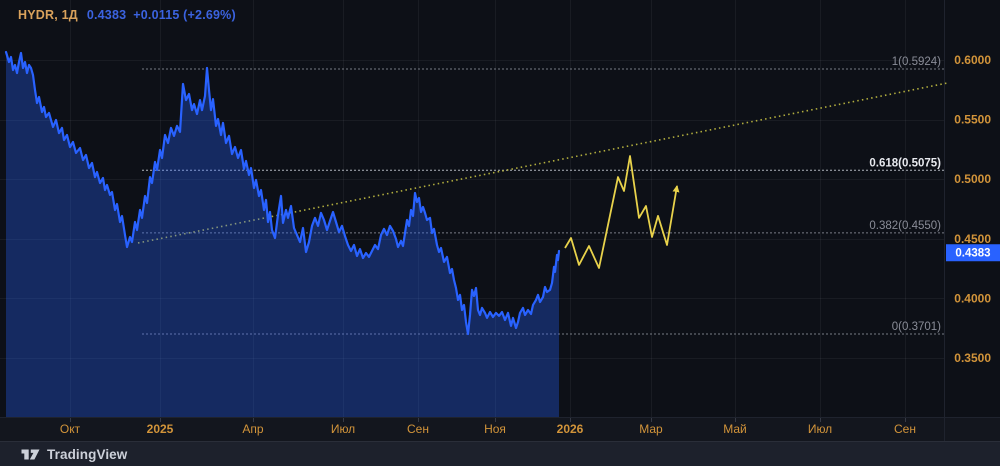  I want to click on bottom-toolbar: TradingView, so click(500, 453).